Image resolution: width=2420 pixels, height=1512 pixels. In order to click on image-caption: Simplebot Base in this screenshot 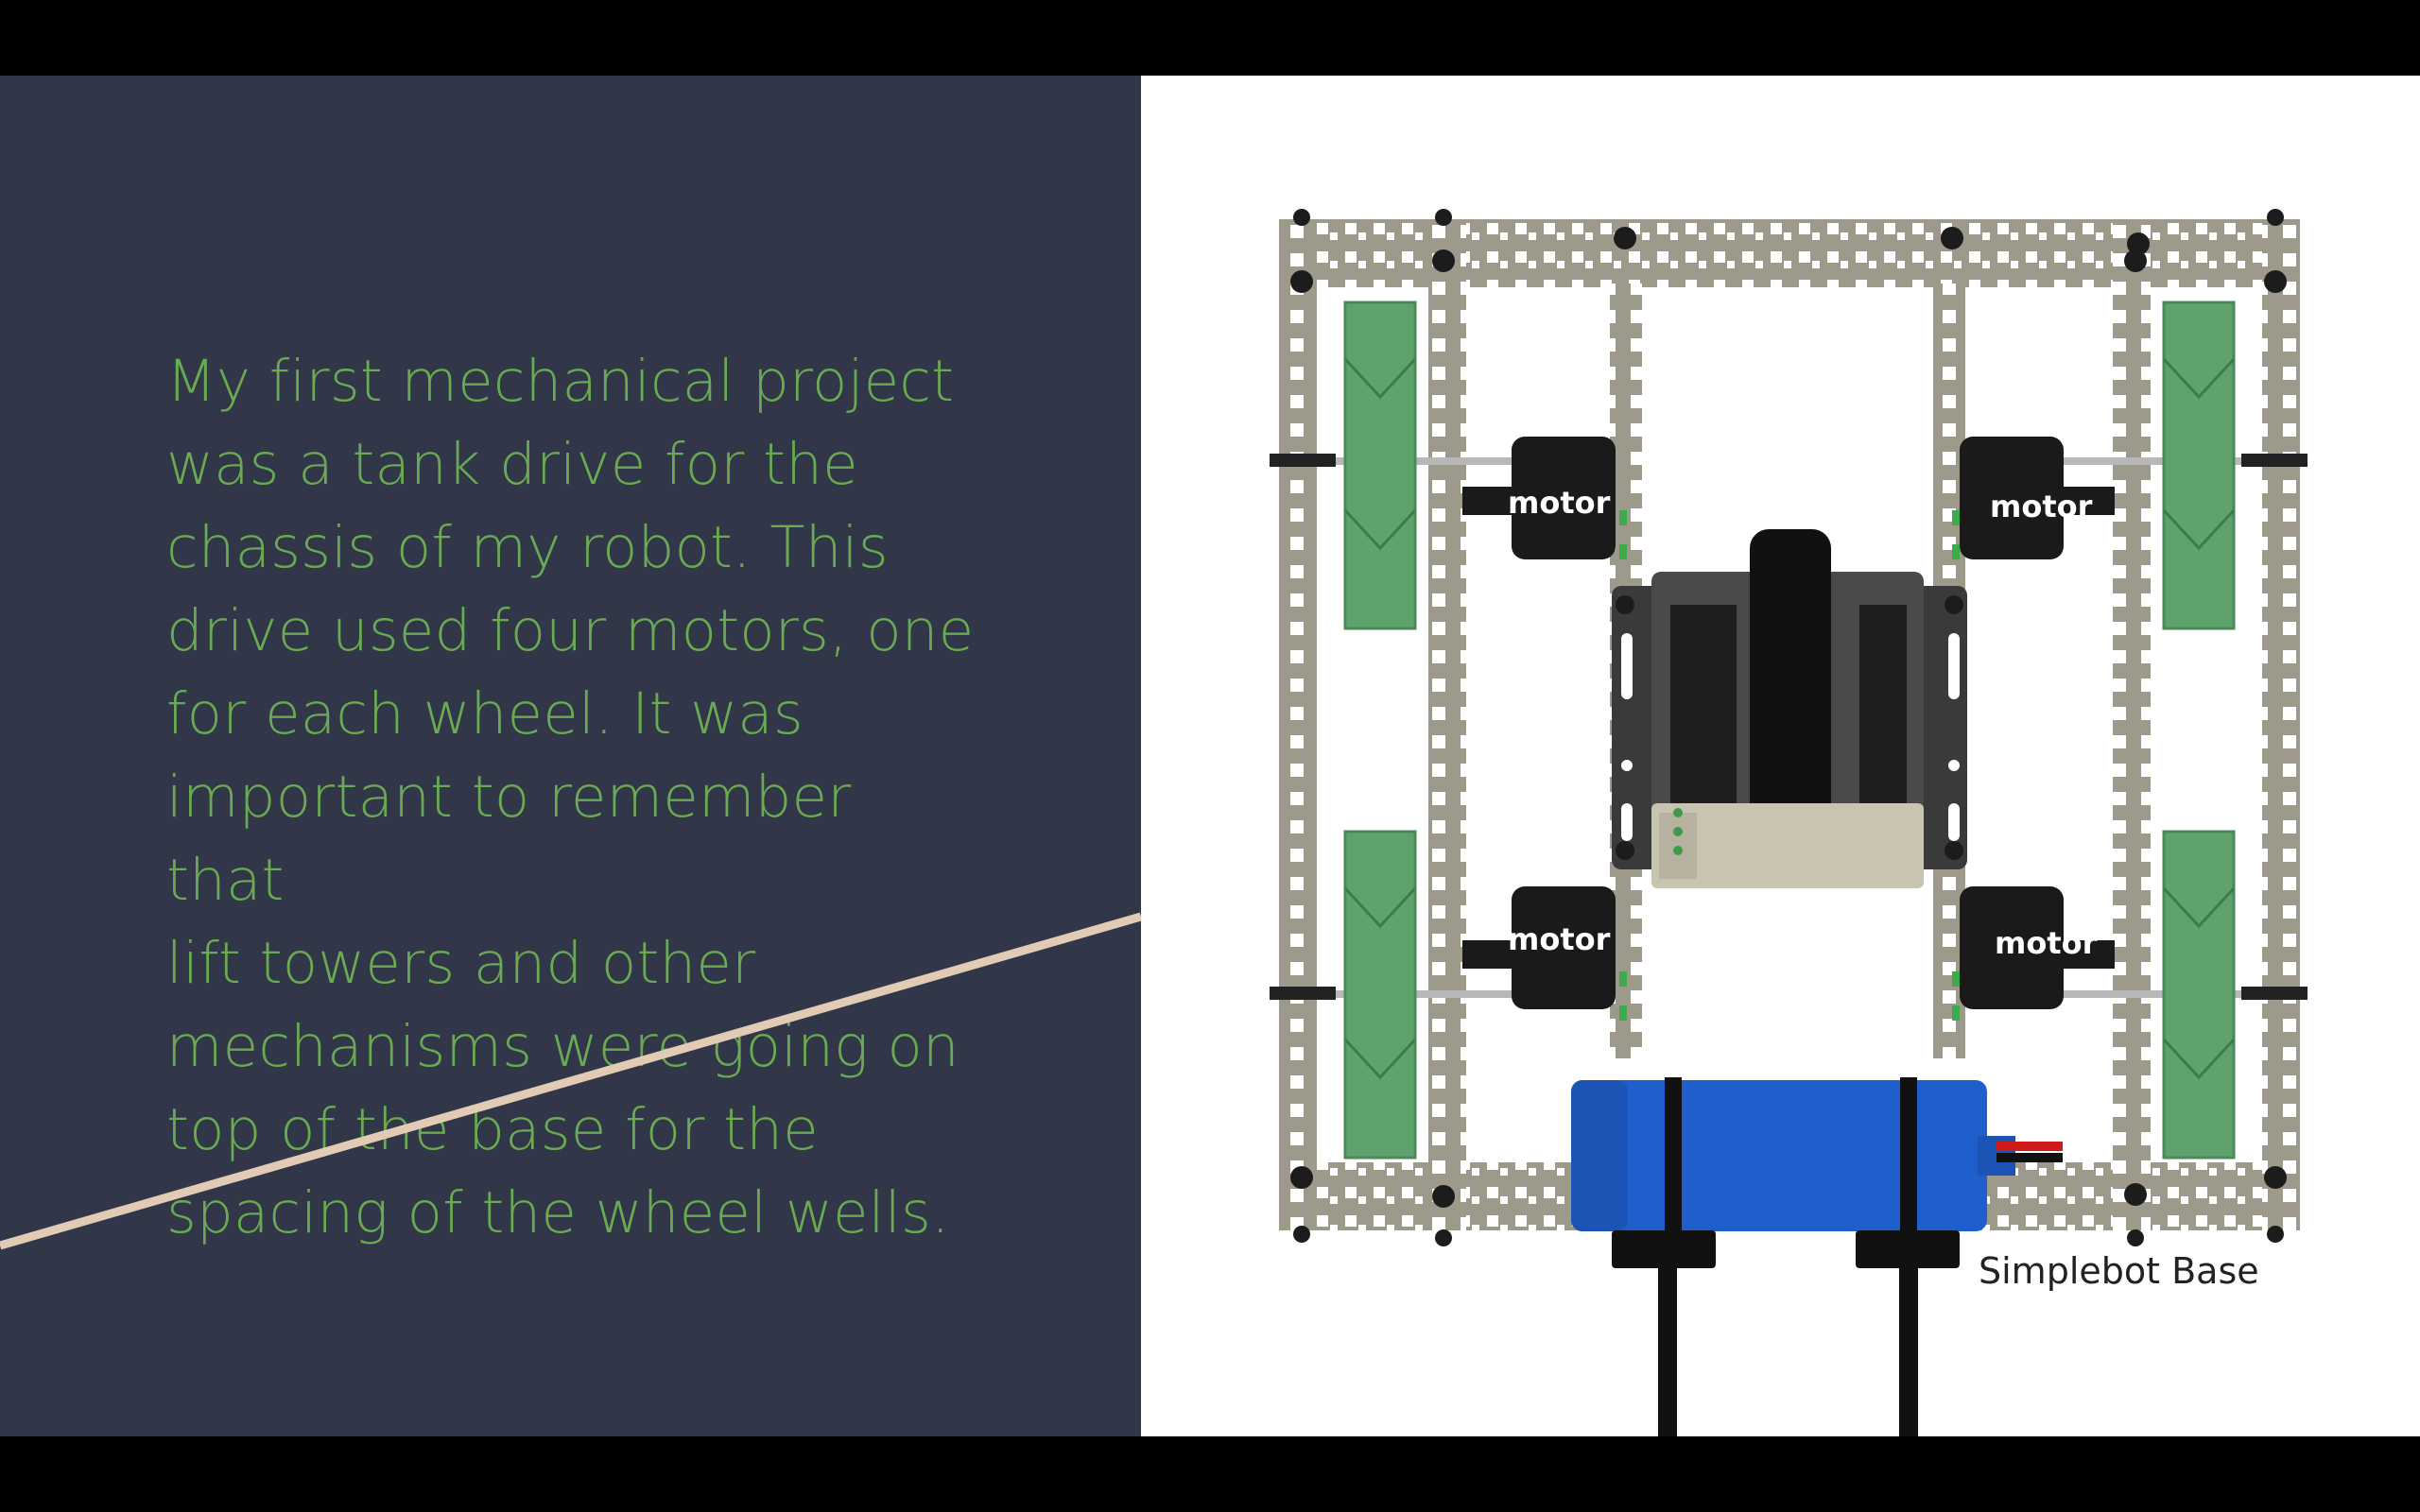, I will do `click(2119, 1271)`.